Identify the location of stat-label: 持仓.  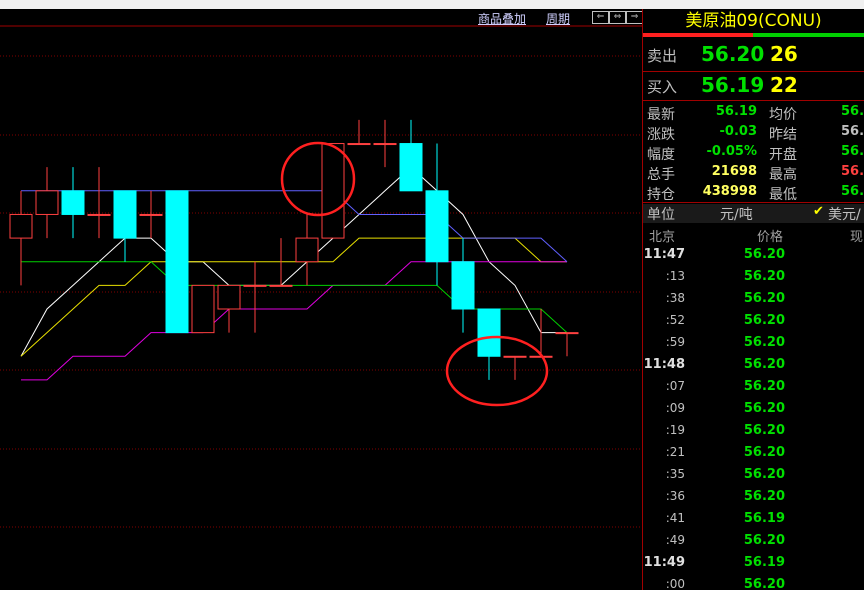
(661, 195).